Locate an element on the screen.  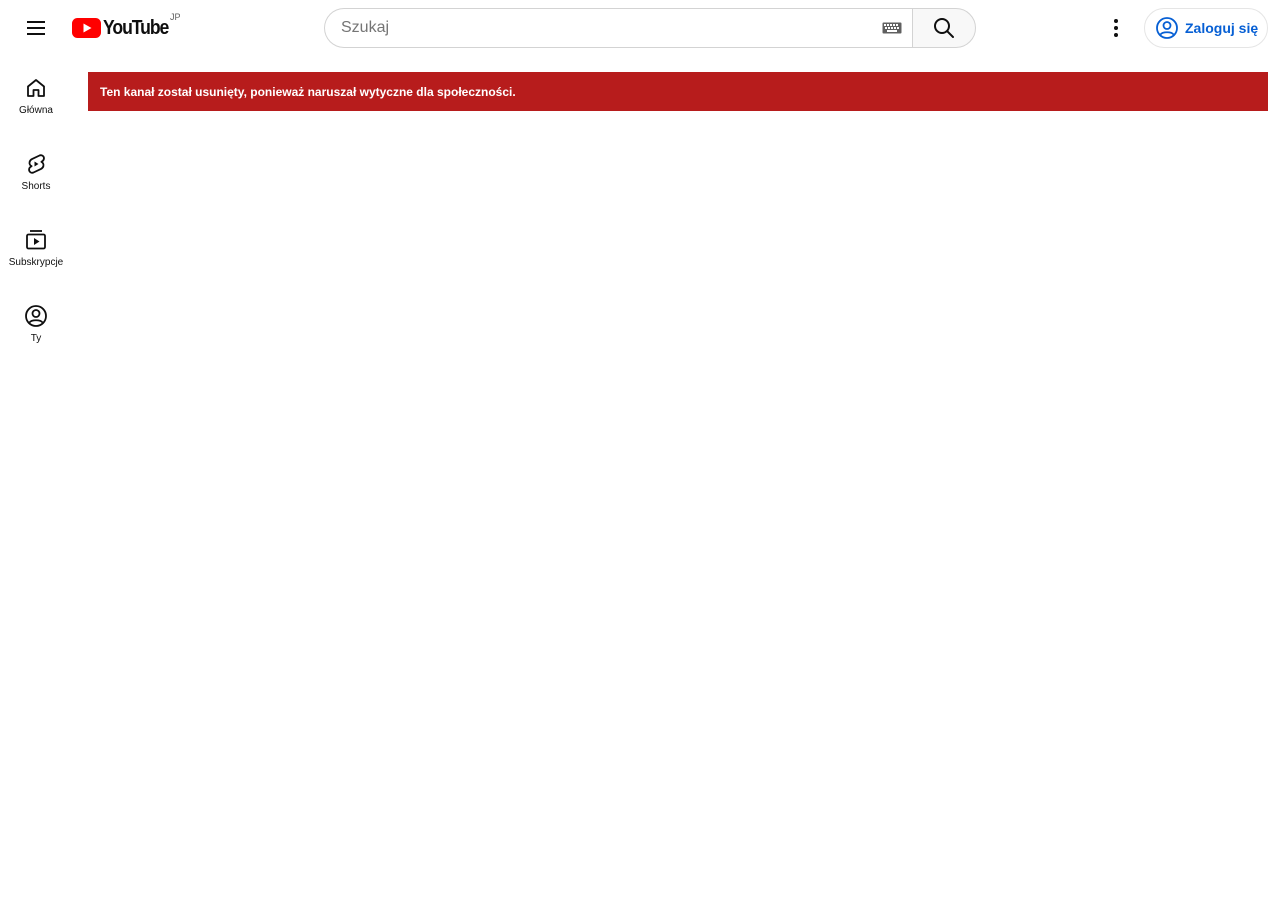
guide-item-you: Ty is located at coordinates (36, 321).